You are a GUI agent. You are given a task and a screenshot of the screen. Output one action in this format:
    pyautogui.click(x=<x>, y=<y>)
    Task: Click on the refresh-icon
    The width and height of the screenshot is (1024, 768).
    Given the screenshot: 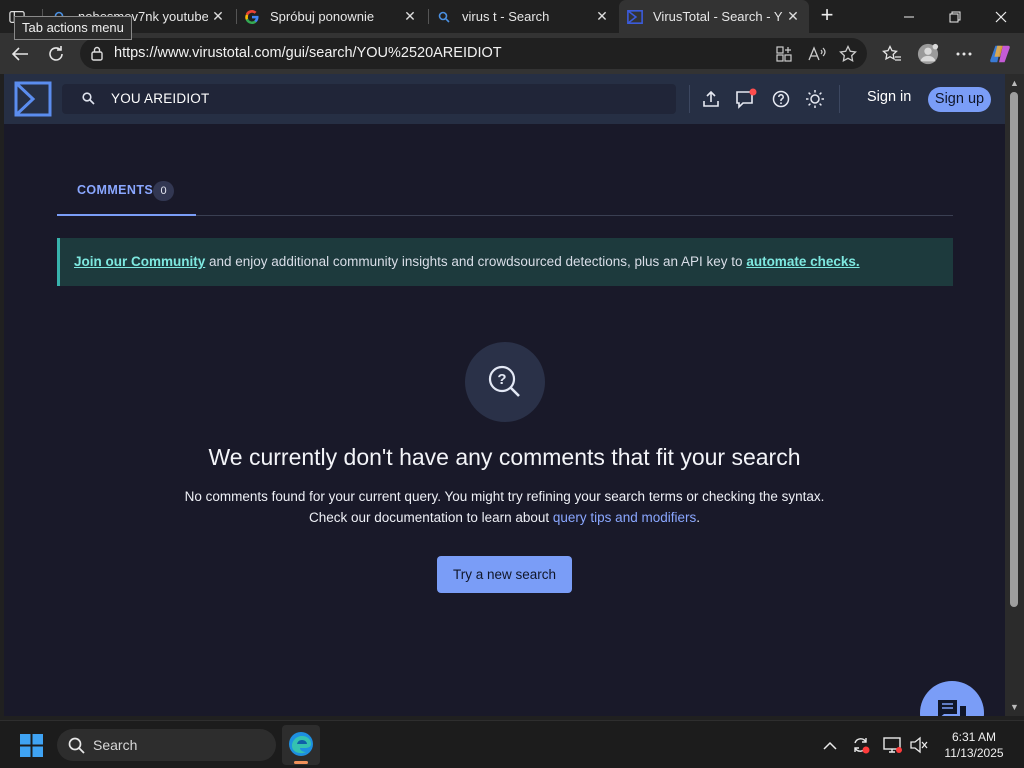 What is the action you would take?
    pyautogui.click(x=56, y=53)
    